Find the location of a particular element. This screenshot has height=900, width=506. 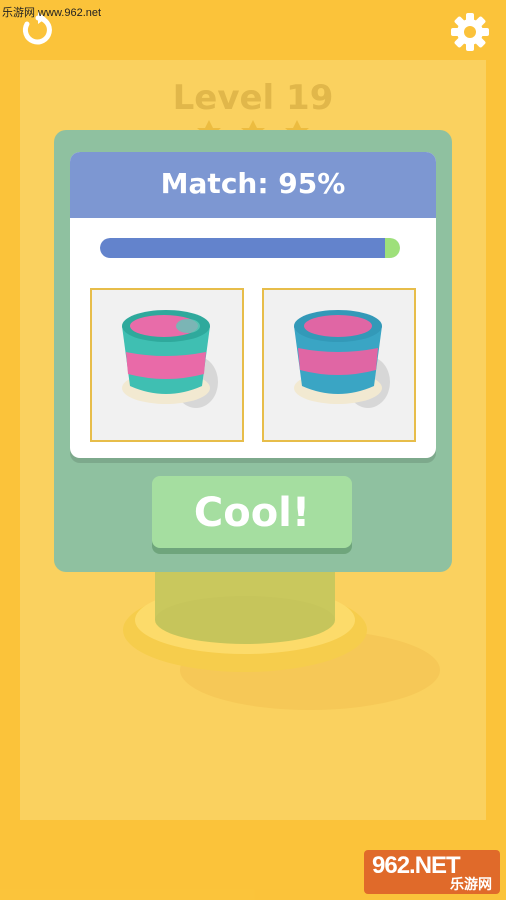

watermark-logo: 962.NET 乐游网 is located at coordinates (432, 872).